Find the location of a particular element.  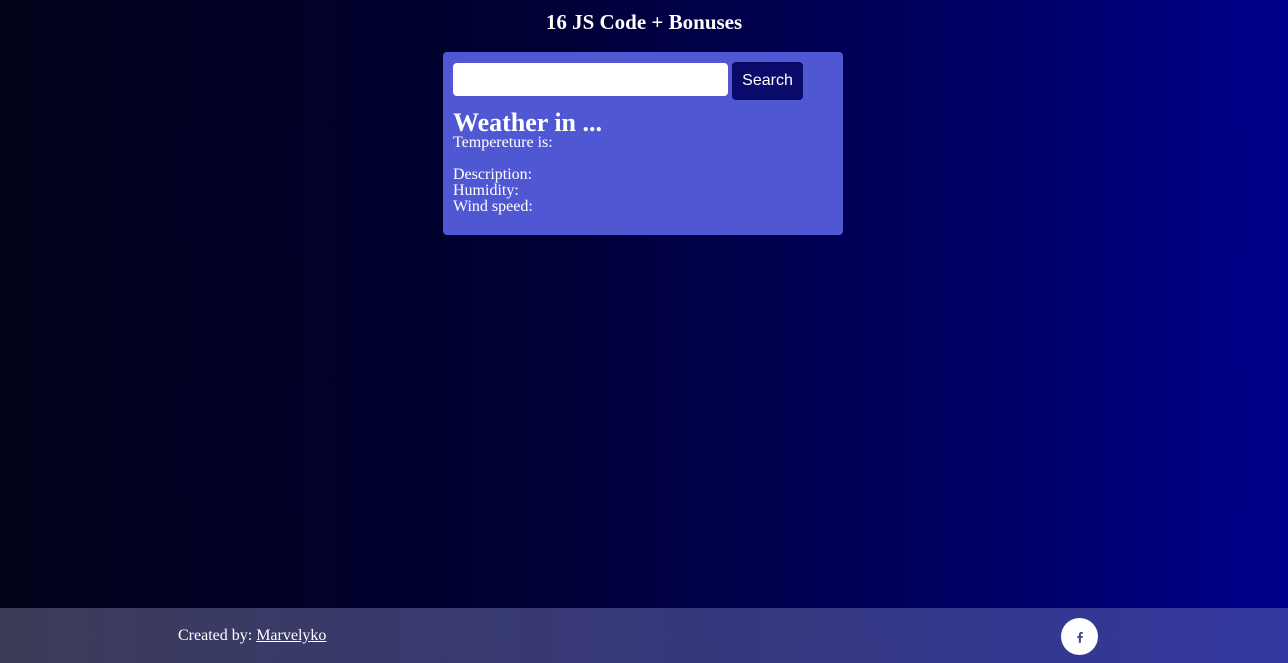

credit-prefix: Created by: is located at coordinates (217, 635).